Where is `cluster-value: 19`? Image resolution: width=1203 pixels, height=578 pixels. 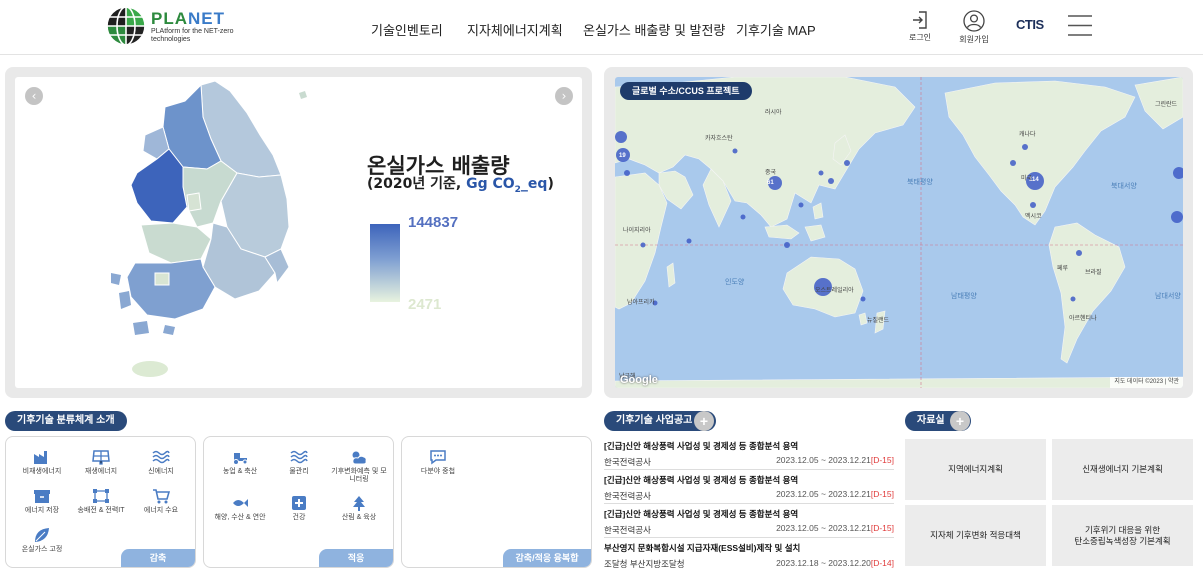
cluster-value: 19 is located at coordinates (622, 156).